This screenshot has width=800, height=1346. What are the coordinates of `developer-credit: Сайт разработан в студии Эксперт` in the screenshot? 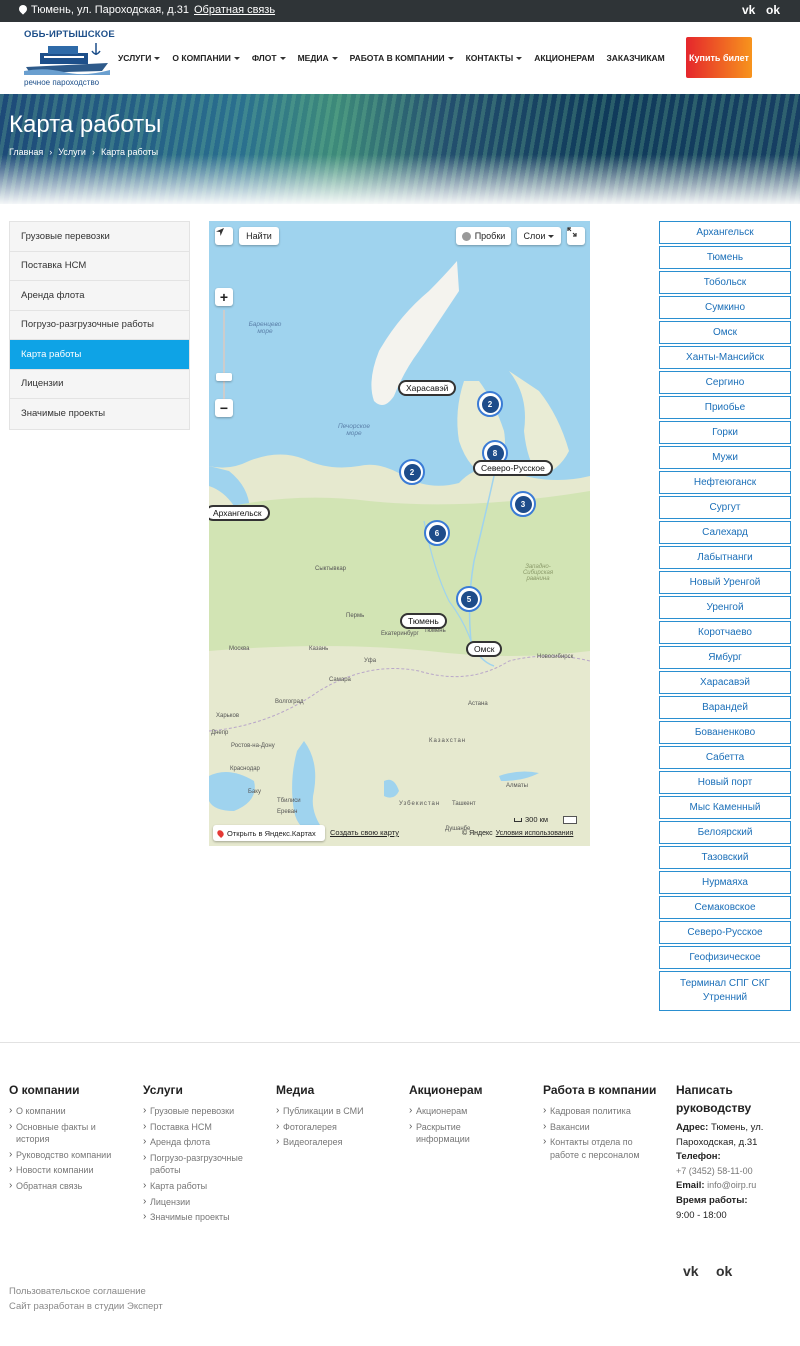 It's located at (86, 1306).